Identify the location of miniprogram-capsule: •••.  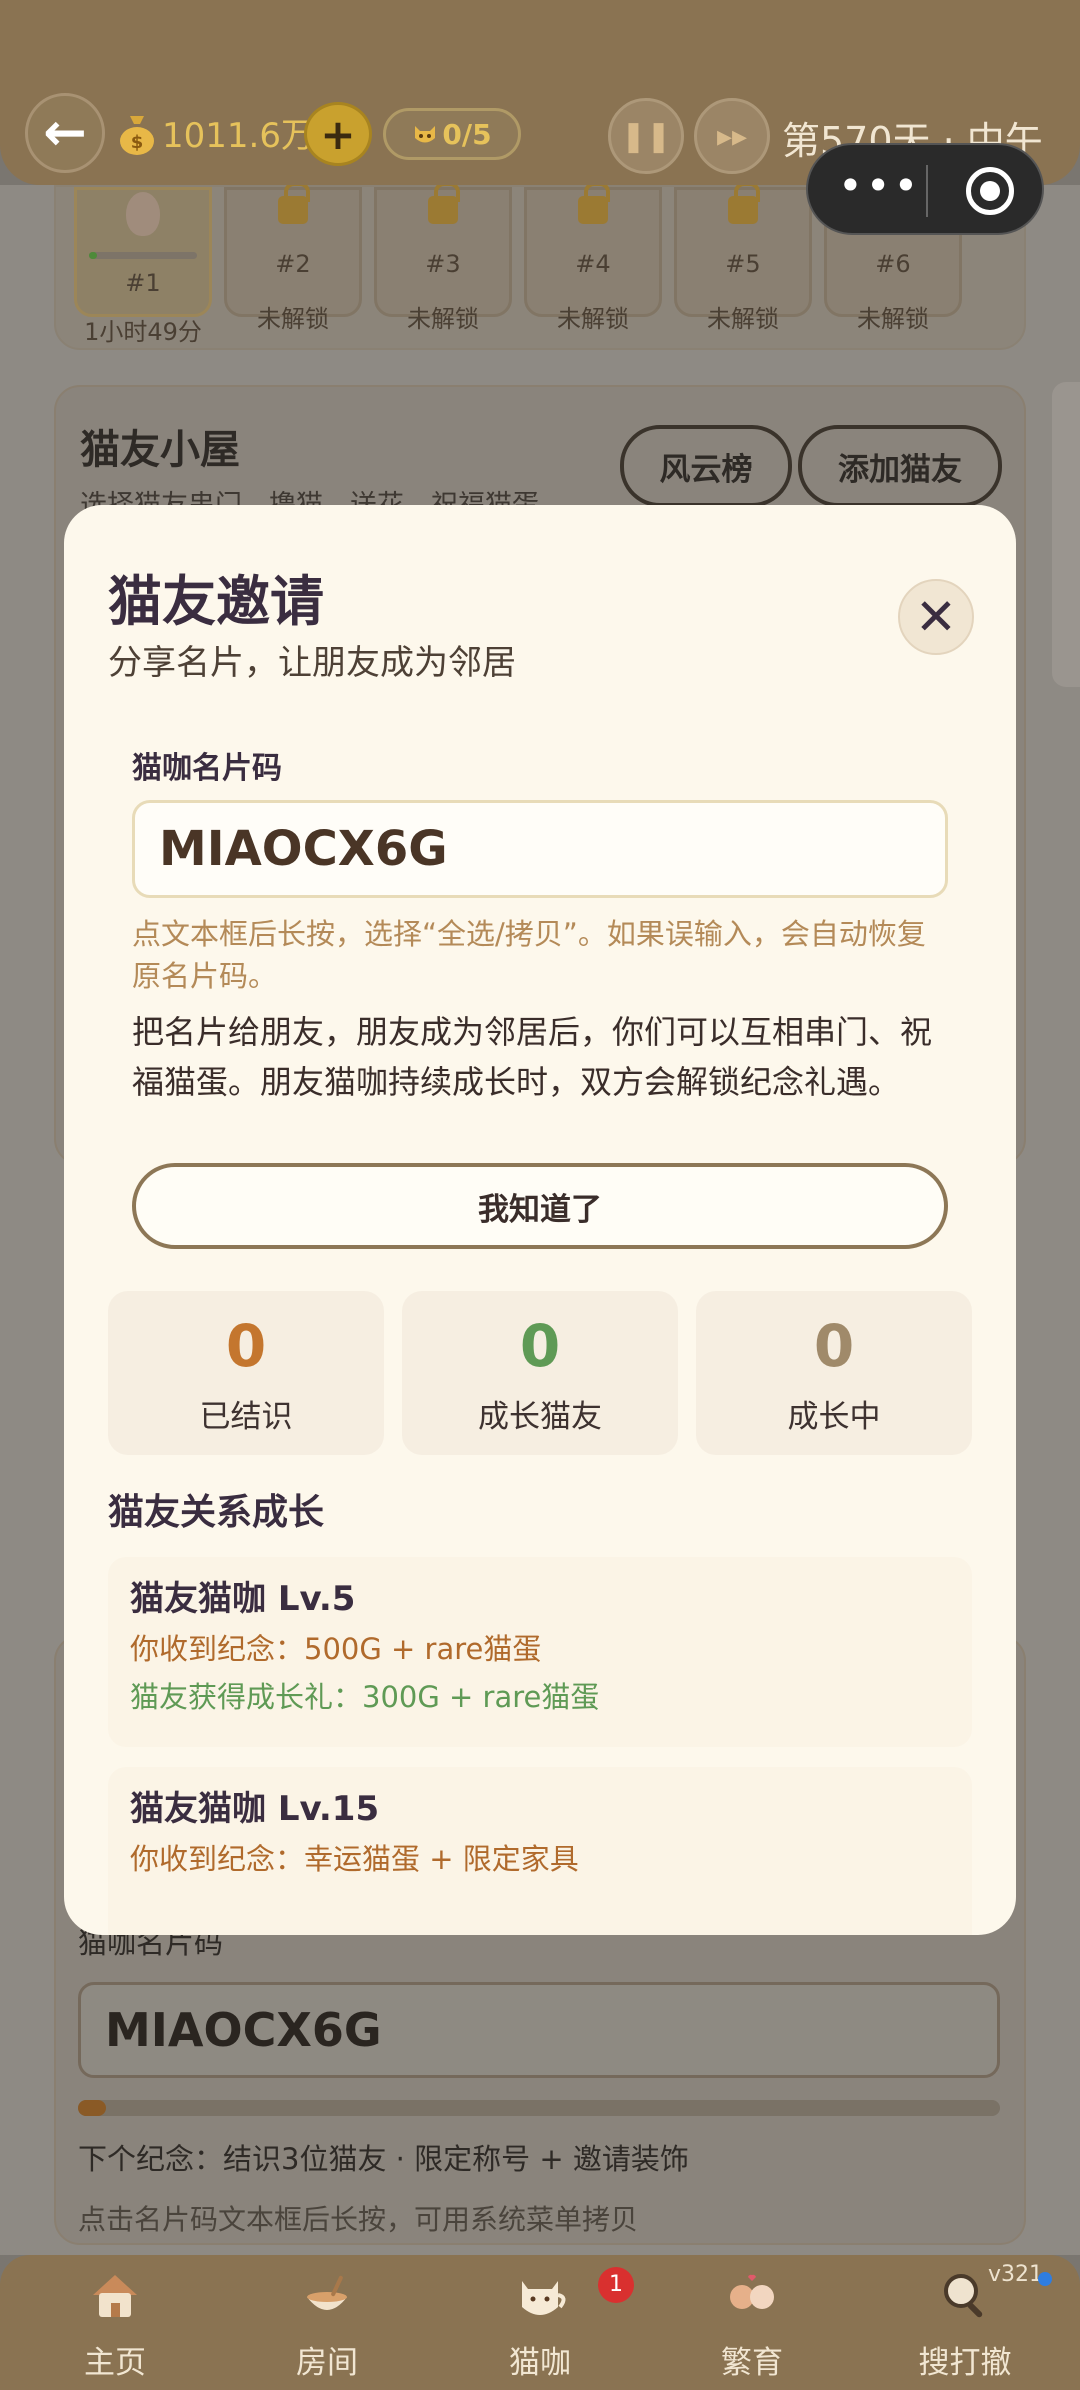
(925, 189).